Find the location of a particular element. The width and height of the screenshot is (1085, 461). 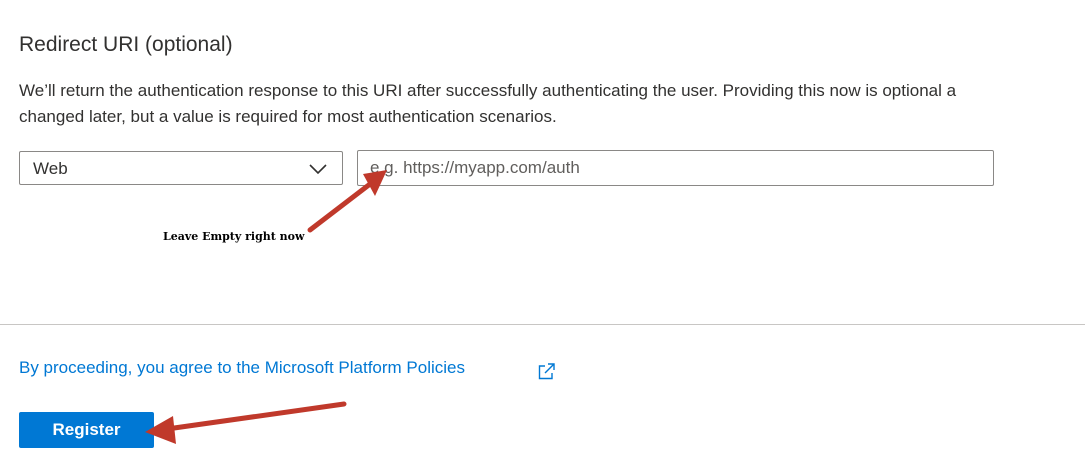

redirect-uri-title: Redirect URI (optional) is located at coordinates (126, 44).